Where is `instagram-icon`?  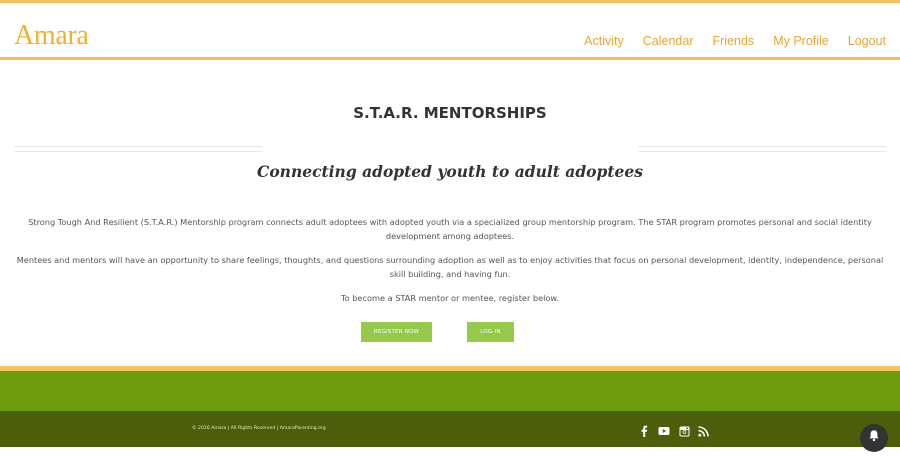 instagram-icon is located at coordinates (684, 431).